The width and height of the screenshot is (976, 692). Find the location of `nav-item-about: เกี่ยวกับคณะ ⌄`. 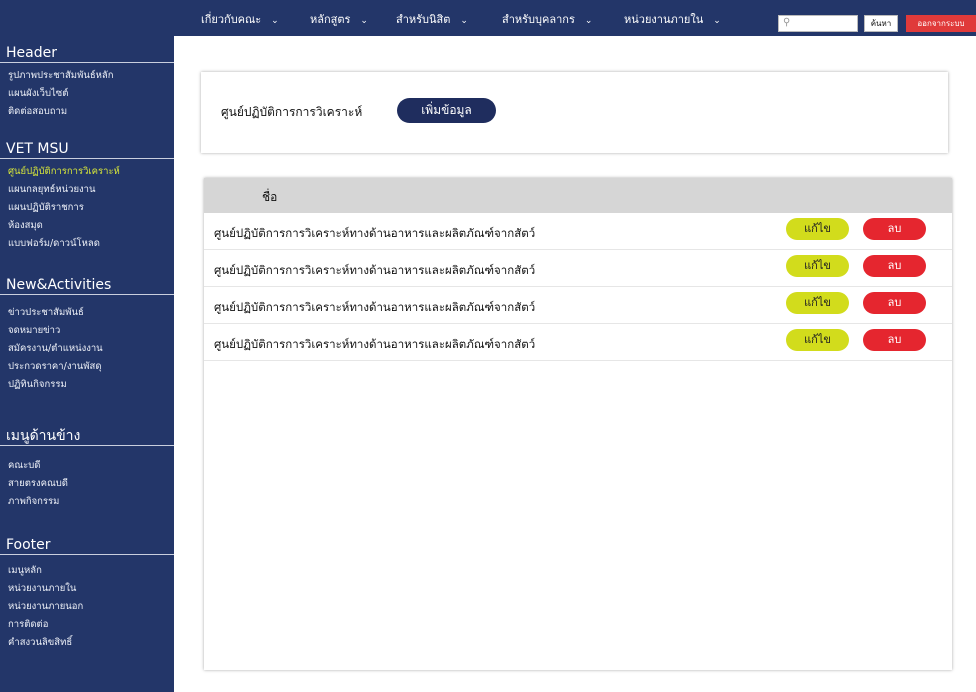

nav-item-about: เกี่ยวกับคณะ ⌄ is located at coordinates (240, 20).